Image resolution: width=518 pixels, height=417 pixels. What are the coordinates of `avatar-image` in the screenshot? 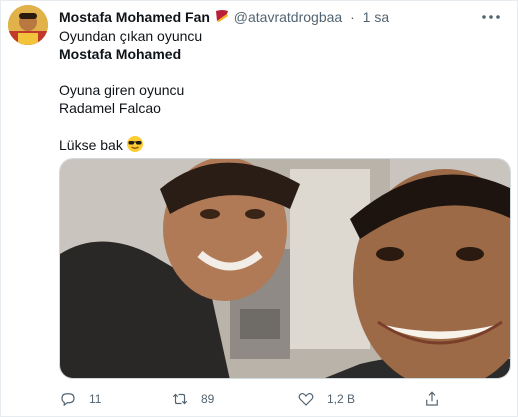 It's located at (28, 25).